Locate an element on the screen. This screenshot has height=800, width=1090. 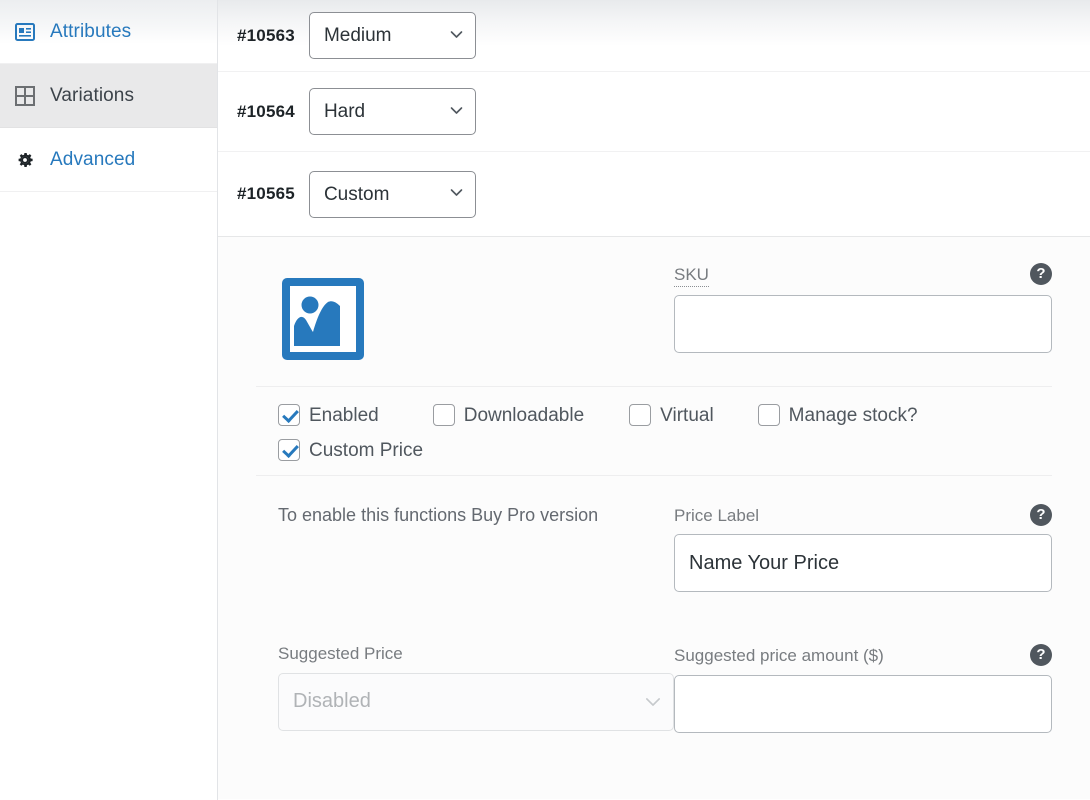
attributes-icon is located at coordinates (25, 32).